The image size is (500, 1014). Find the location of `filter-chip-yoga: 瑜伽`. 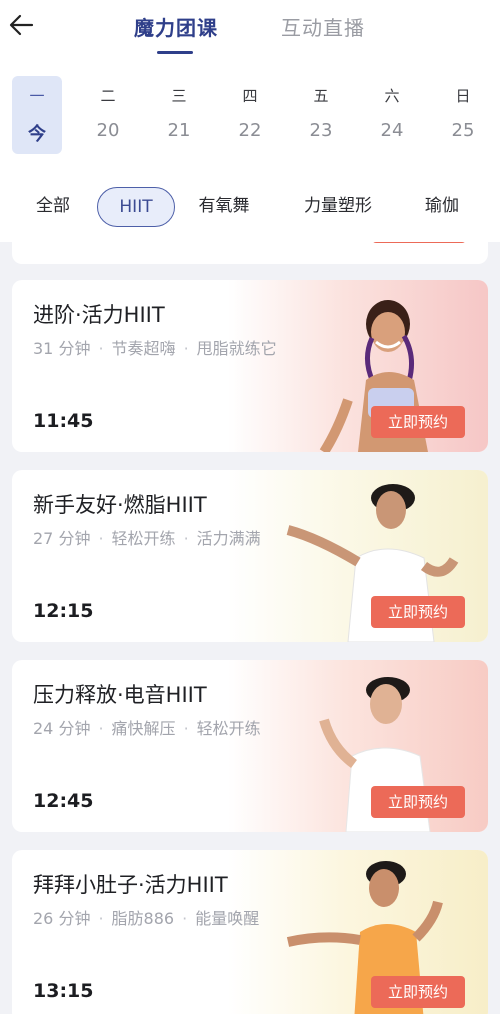

filter-chip-yoga: 瑜伽 is located at coordinates (442, 207).